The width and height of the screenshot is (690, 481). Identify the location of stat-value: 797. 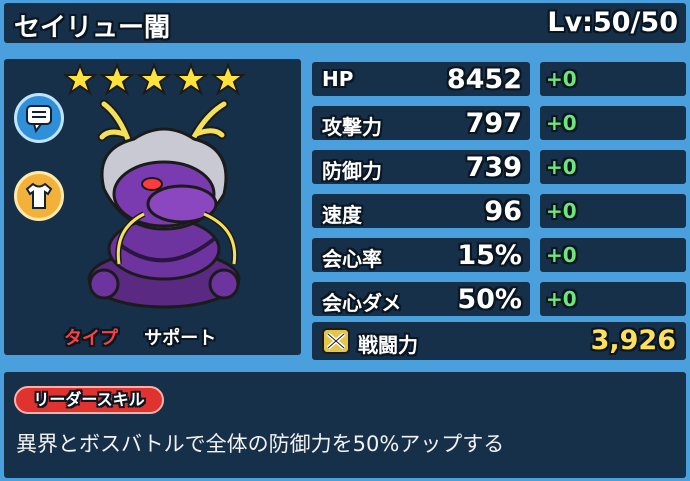
(493, 123).